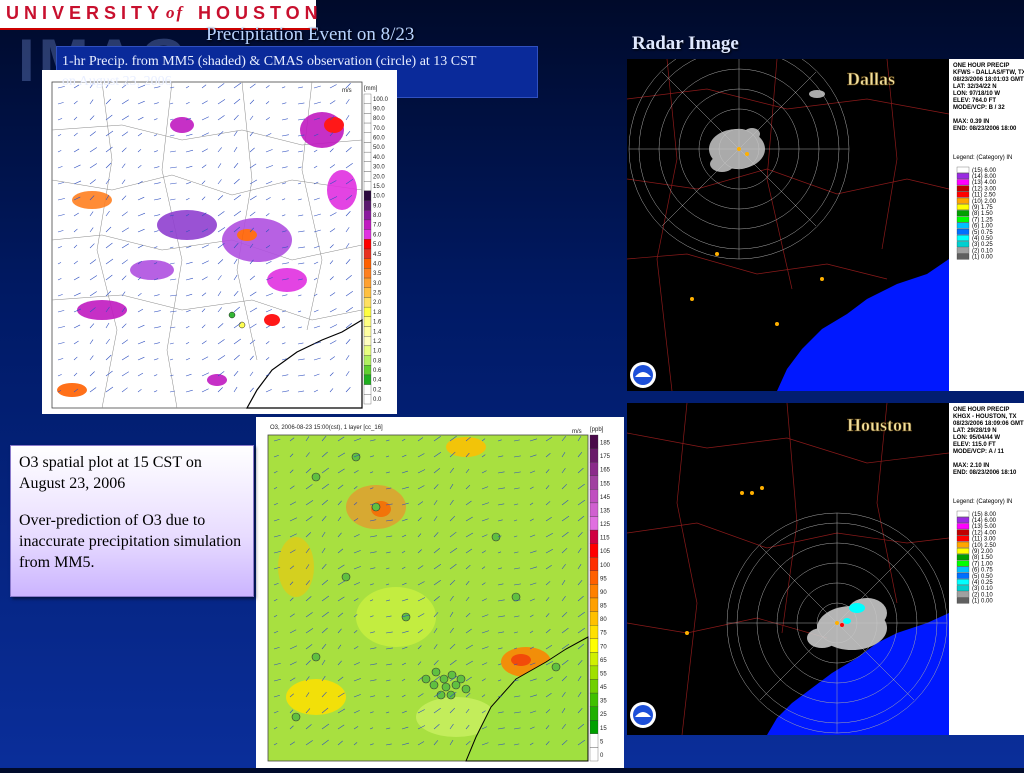 This screenshot has height=773, width=1024. What do you see at coordinates (377, 235) in the screenshot?
I see `colorbar-tick-label: 6.0` at bounding box center [377, 235].